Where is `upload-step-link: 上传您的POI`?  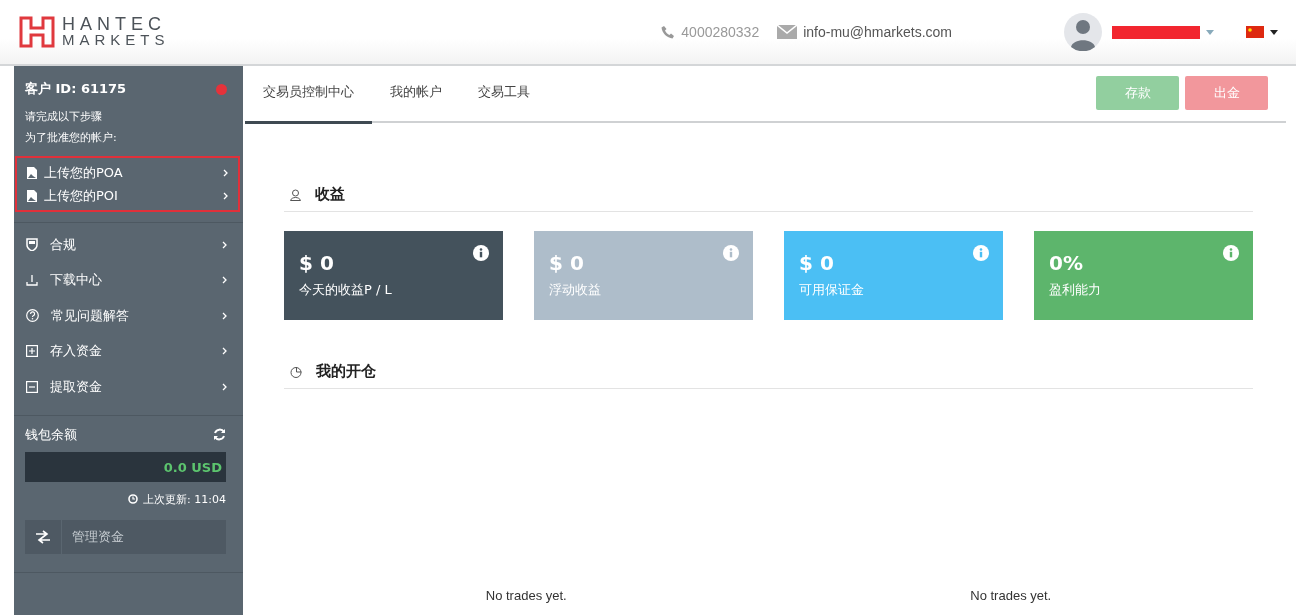
upload-step-link: 上传您的POI is located at coordinates (127, 195).